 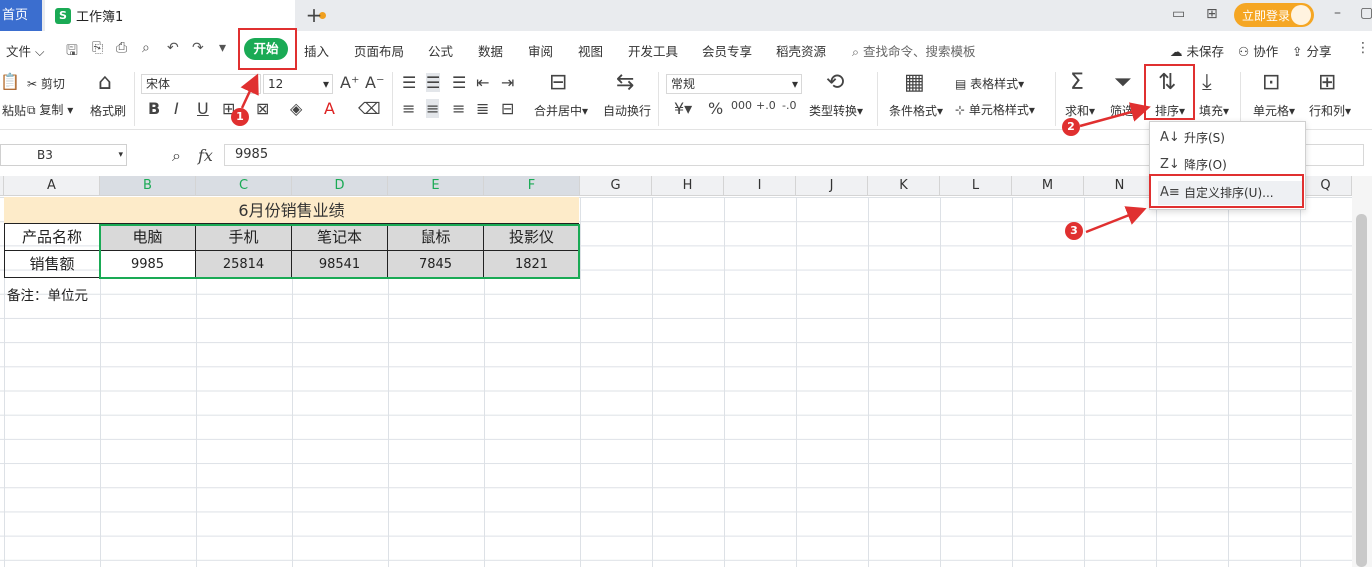 What do you see at coordinates (766, 105) in the screenshot?
I see `increase-decimal-icon: +.0` at bounding box center [766, 105].